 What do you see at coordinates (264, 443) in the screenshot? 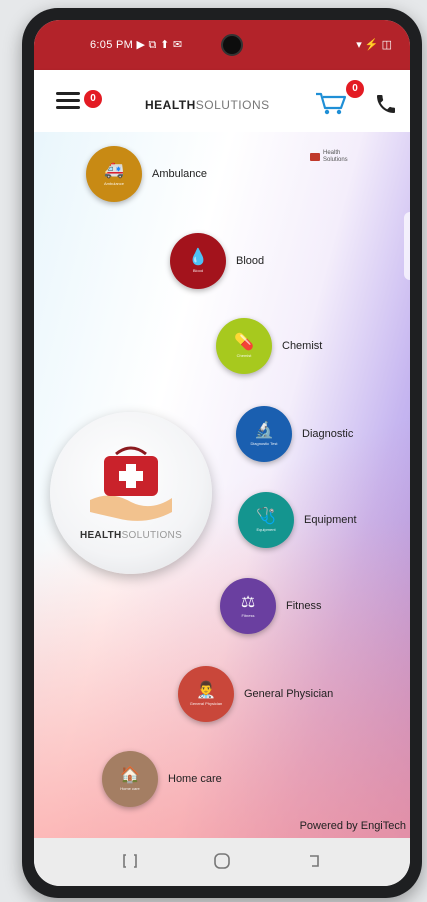
I see `service-icon-caption: Diagnostic Test` at bounding box center [264, 443].